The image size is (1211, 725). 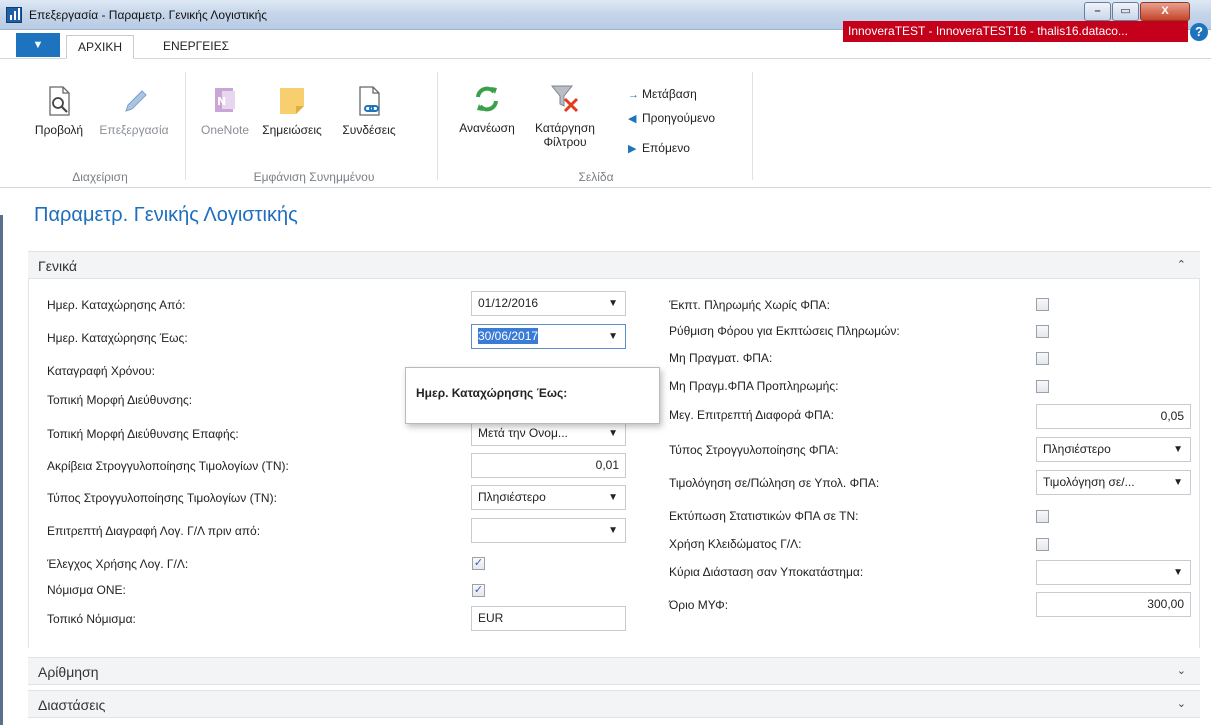 I want to click on clear-filter-button: Κατάργηση Φίλτρου, so click(x=565, y=115).